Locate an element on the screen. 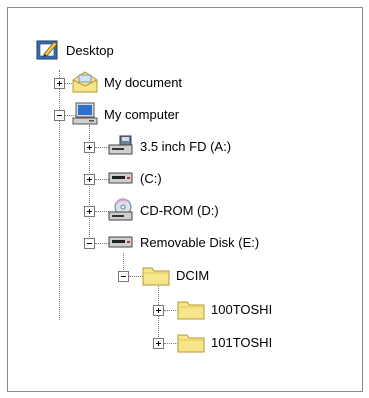 The height and width of the screenshot is (398, 369). tree-label-floppy: 3.5 inch FD (A:) is located at coordinates (186, 146).